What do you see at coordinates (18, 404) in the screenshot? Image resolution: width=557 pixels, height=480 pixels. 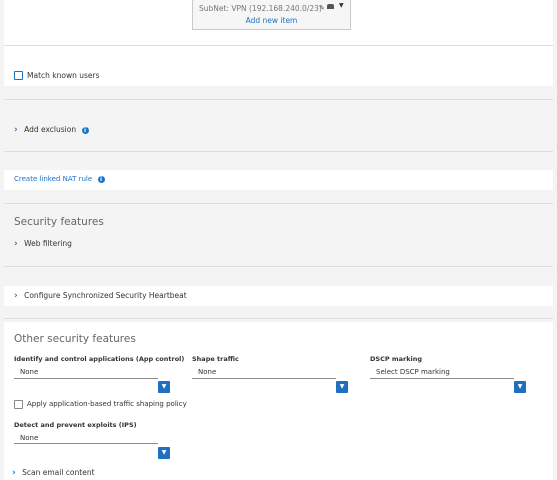 I see `apply-shaping-checkbox` at bounding box center [18, 404].